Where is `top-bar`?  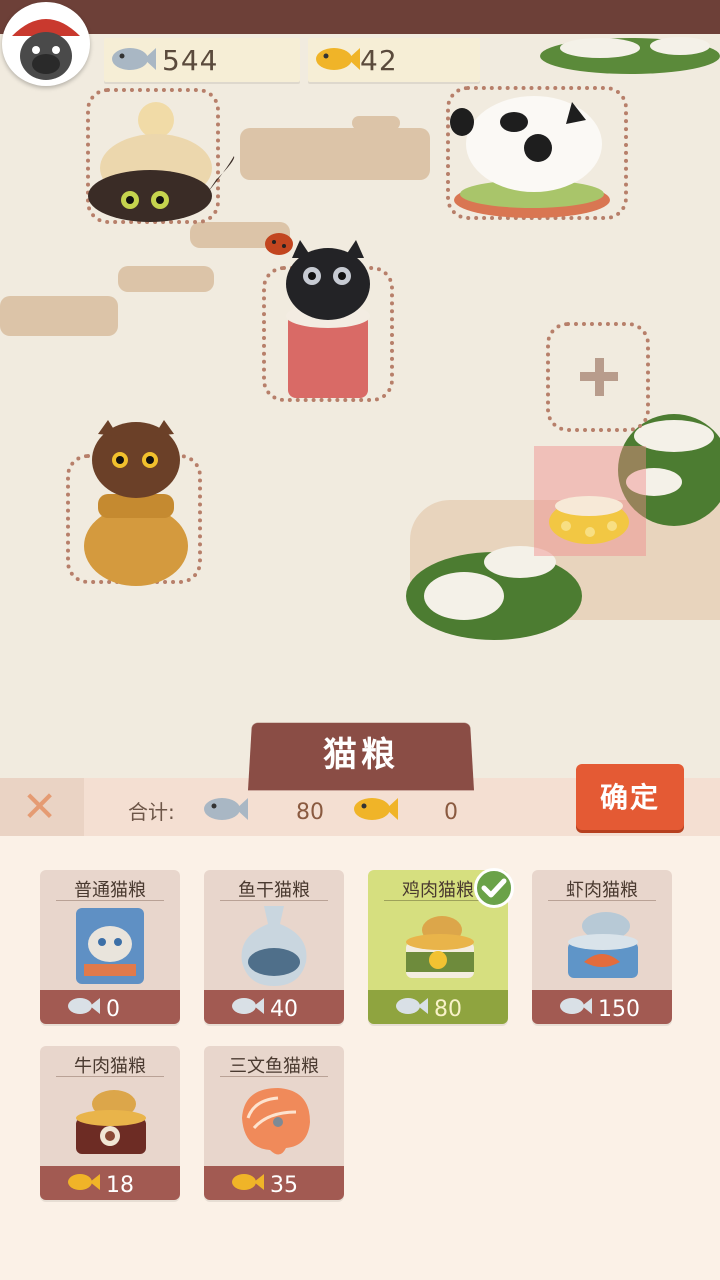 top-bar is located at coordinates (360, 17).